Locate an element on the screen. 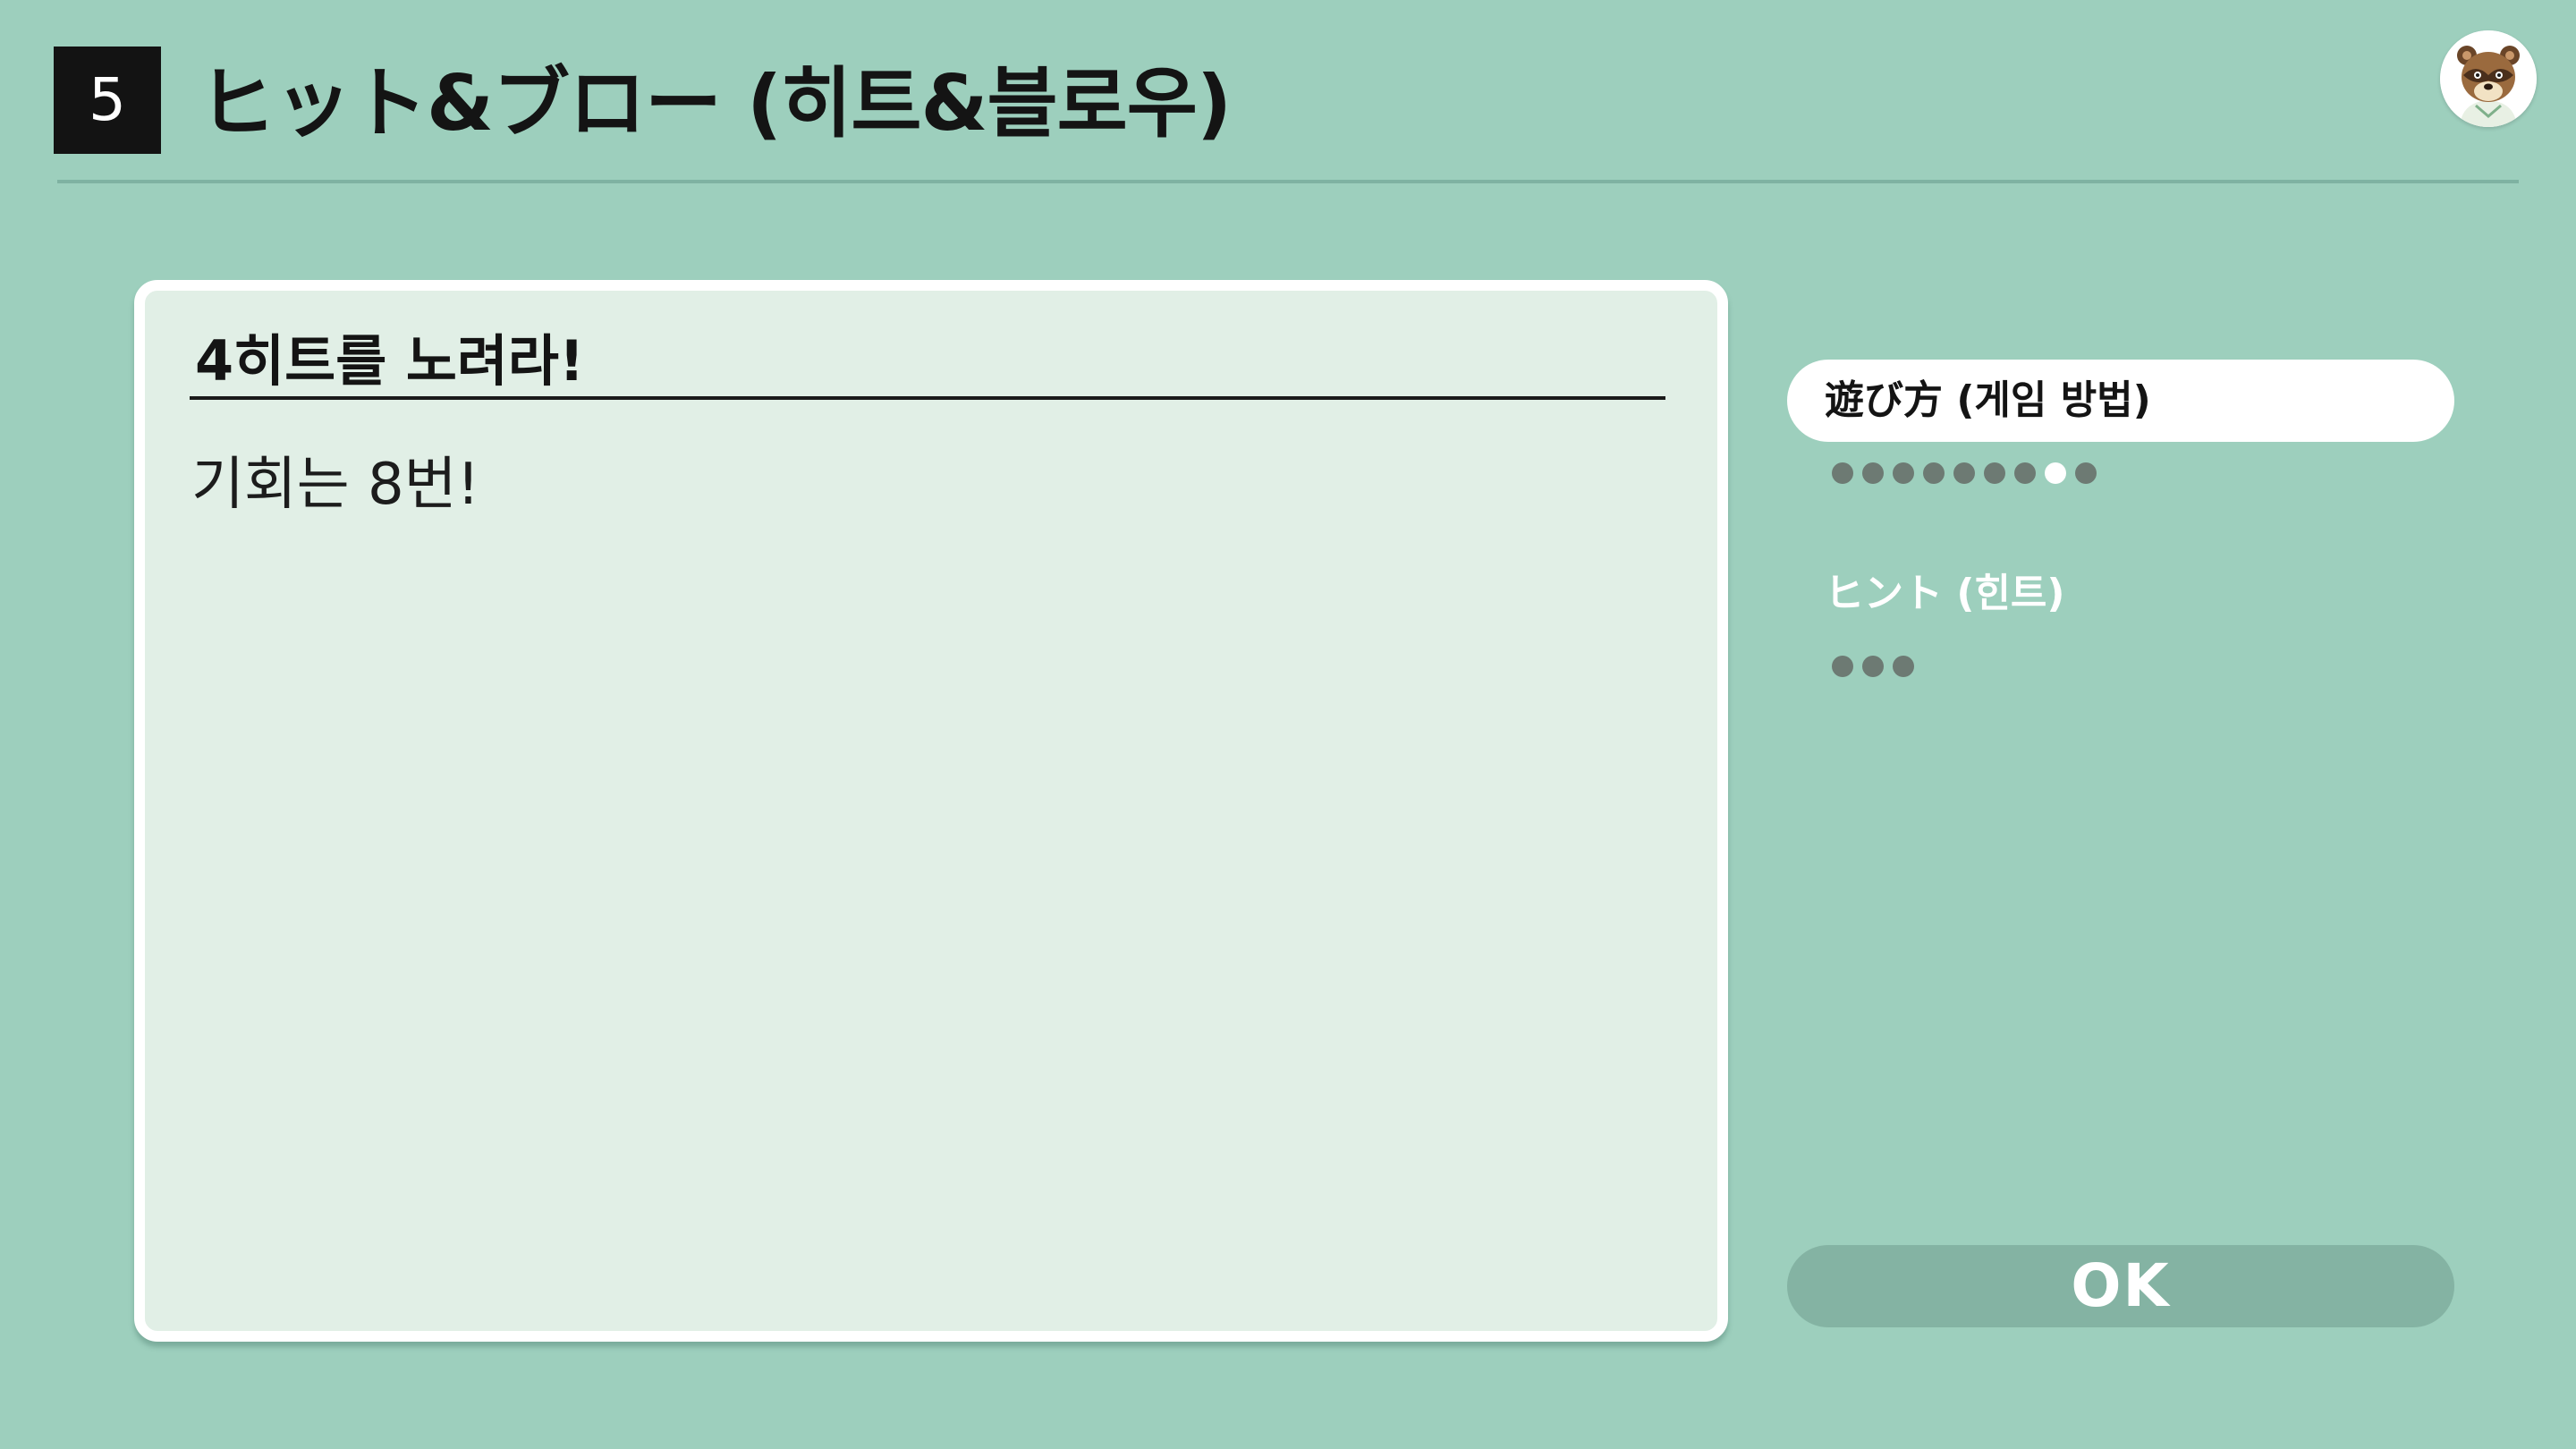  instruction-text: 기회는 8번! is located at coordinates (335, 485).